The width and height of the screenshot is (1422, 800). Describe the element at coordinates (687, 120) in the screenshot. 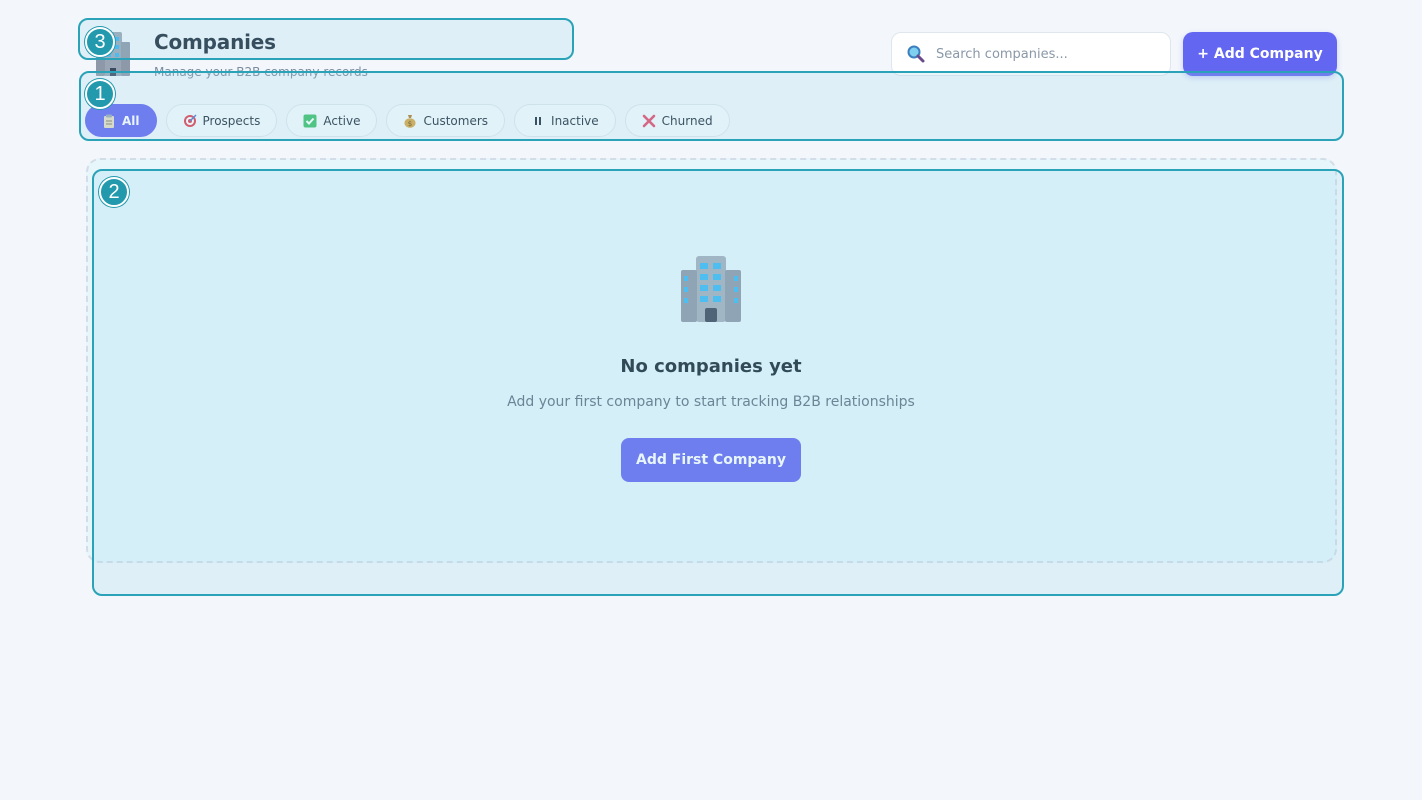

I see `filter-chip-label: Churned` at that location.